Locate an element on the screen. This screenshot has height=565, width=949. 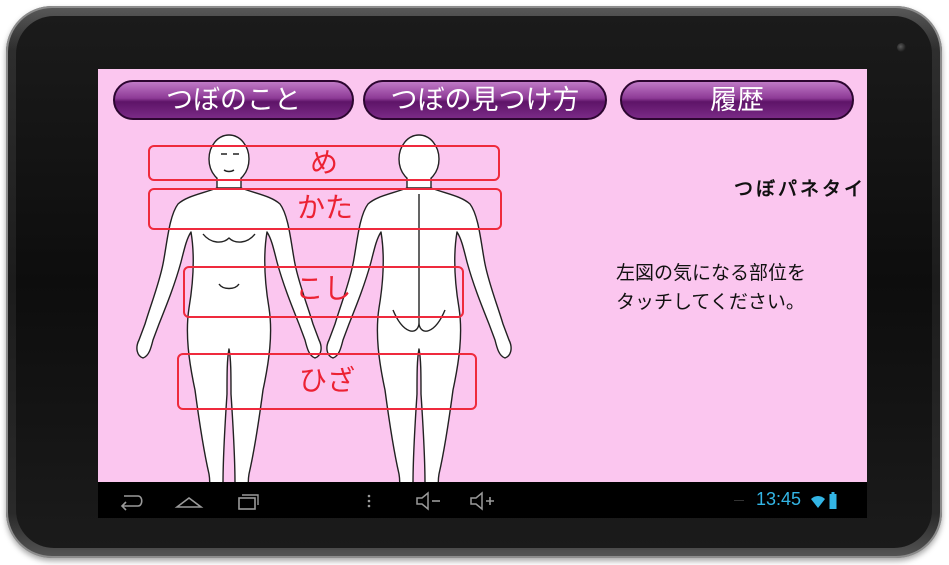
volume-up-icon is located at coordinates (483, 501).